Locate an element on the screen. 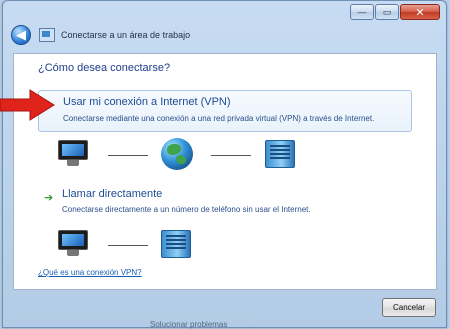 Image resolution: width=450 pixels, height=329 pixels. page-title: ¿Cómo desea conectarse? is located at coordinates (104, 68).